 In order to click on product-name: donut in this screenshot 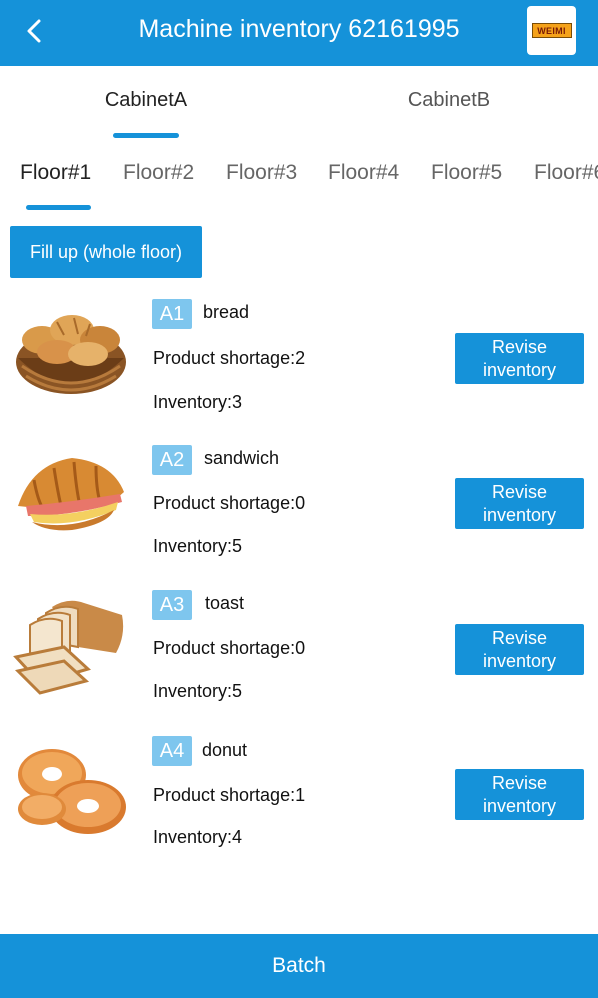, I will do `click(225, 750)`.